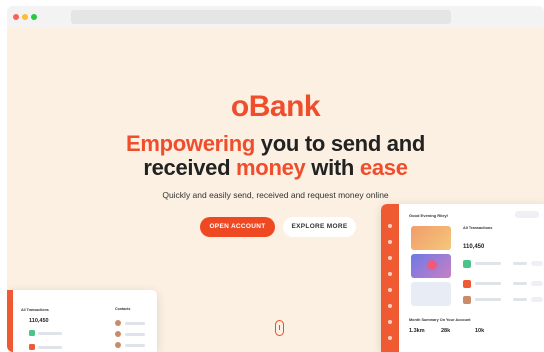 This screenshot has width=544, height=352. I want to click on period-select, so click(527, 214).